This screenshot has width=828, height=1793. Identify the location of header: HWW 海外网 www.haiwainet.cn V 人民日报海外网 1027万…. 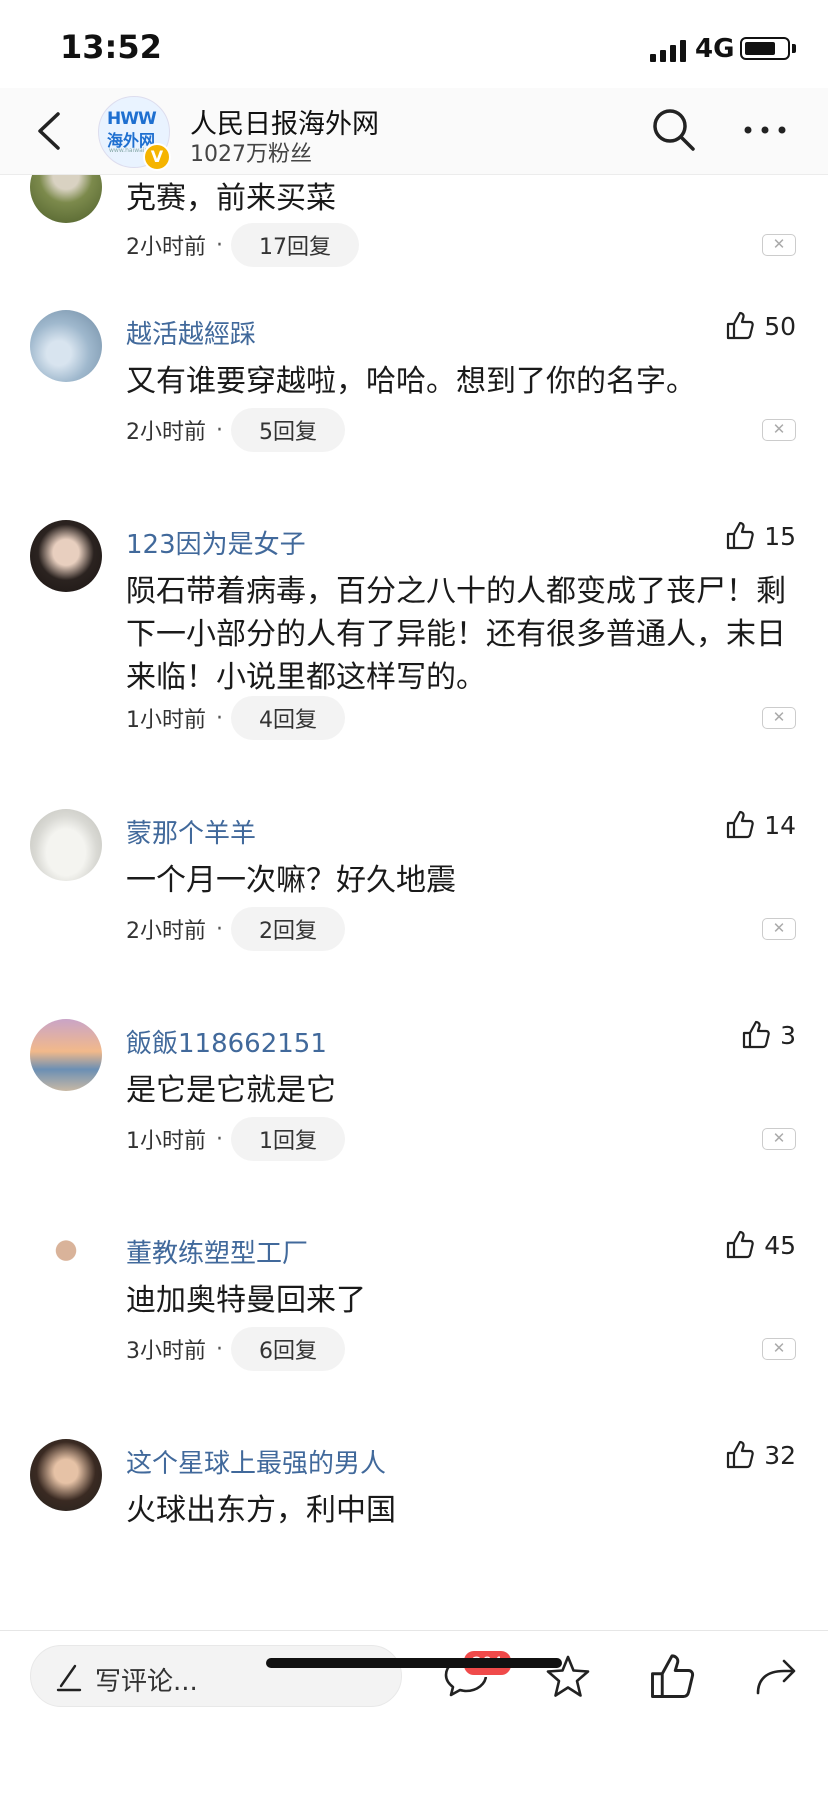
(414, 131).